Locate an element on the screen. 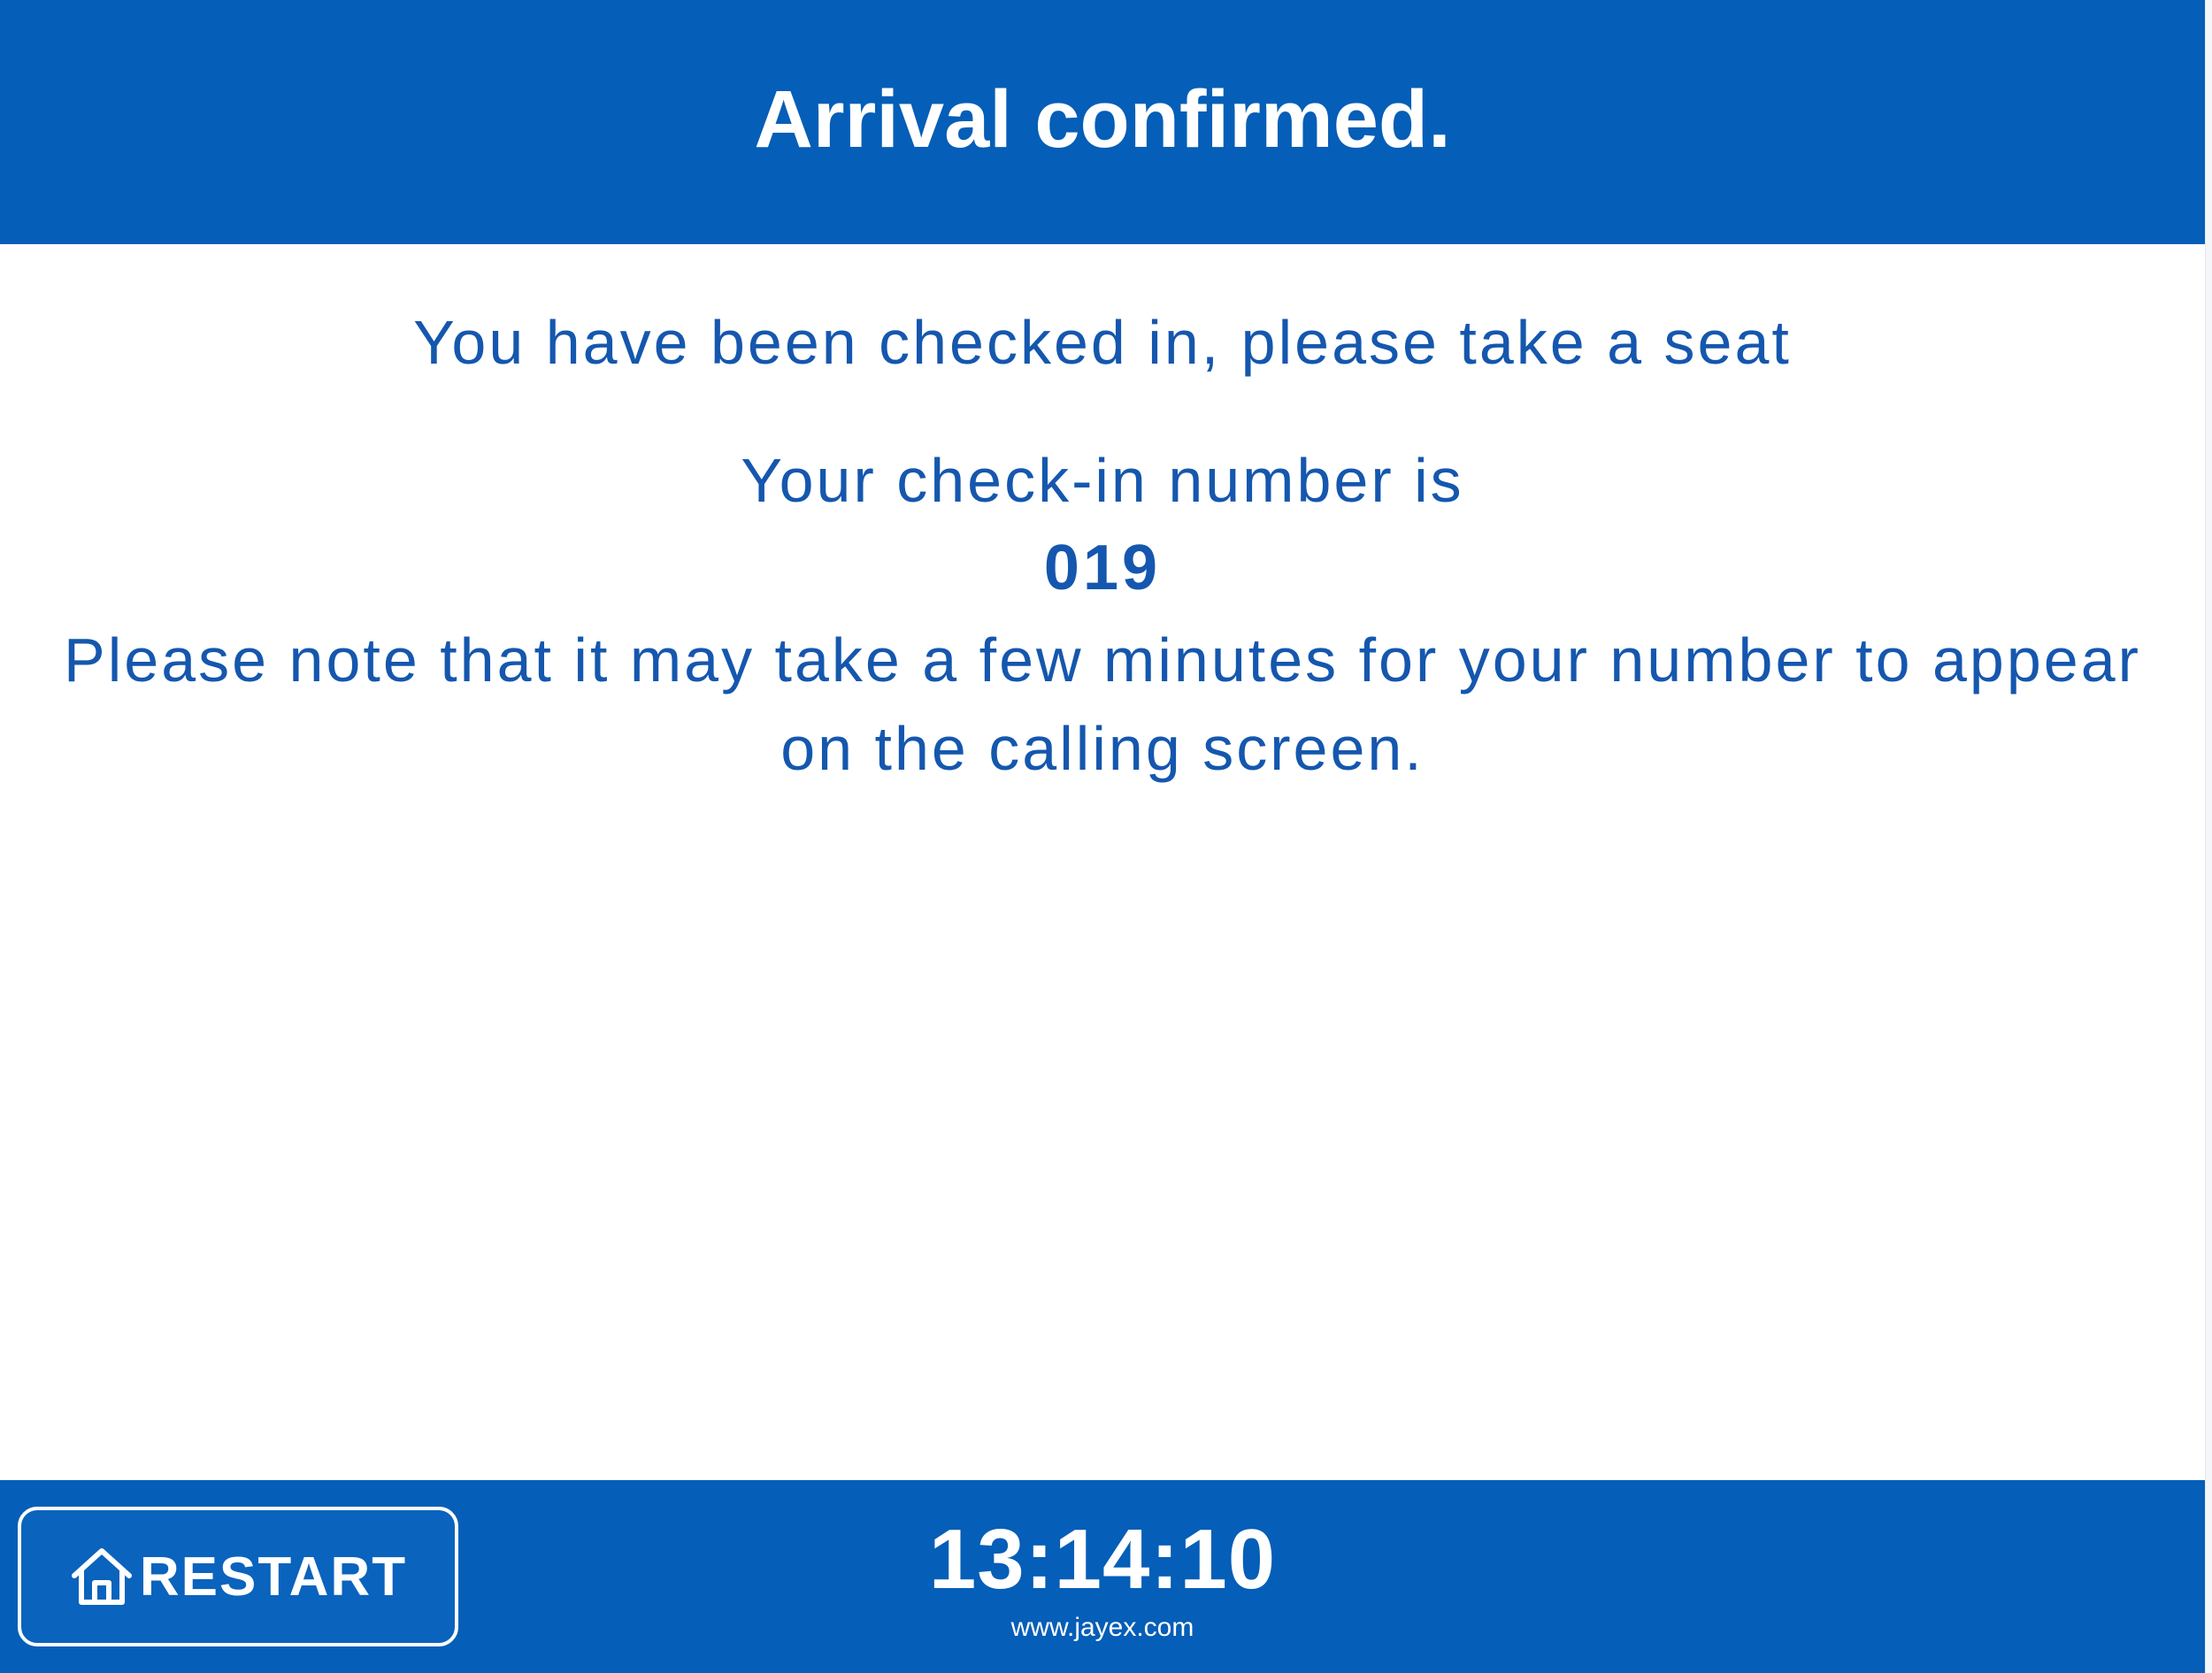 The width and height of the screenshot is (2212, 1673). checkin-number-label: Your check-in number is is located at coordinates (1103, 481).